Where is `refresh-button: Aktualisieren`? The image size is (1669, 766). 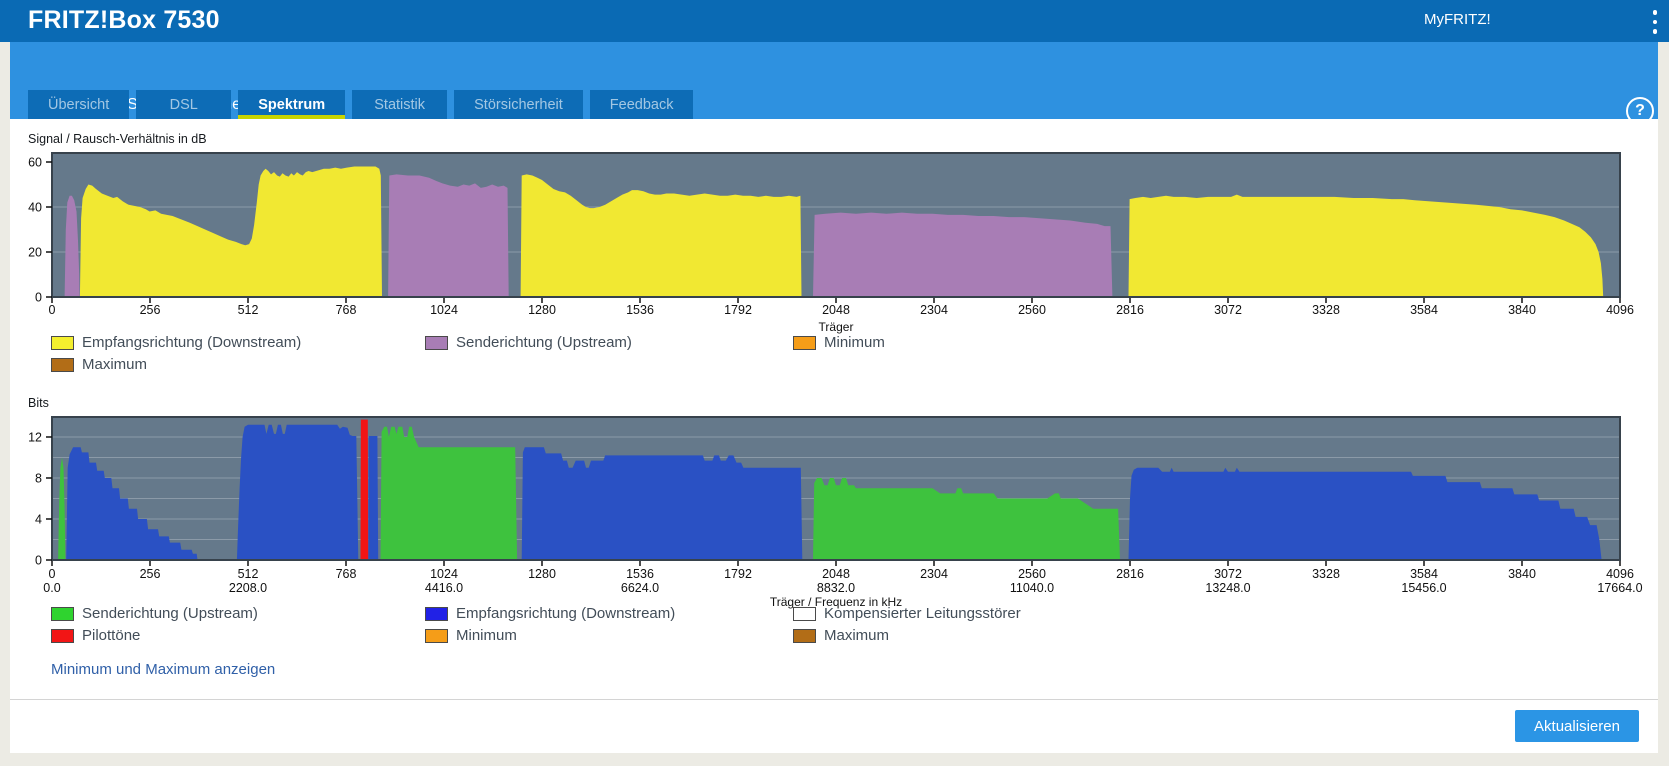
refresh-button: Aktualisieren is located at coordinates (1577, 726).